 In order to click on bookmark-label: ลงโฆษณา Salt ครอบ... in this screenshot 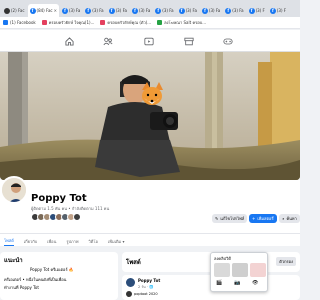, I will do `click(185, 22)`.